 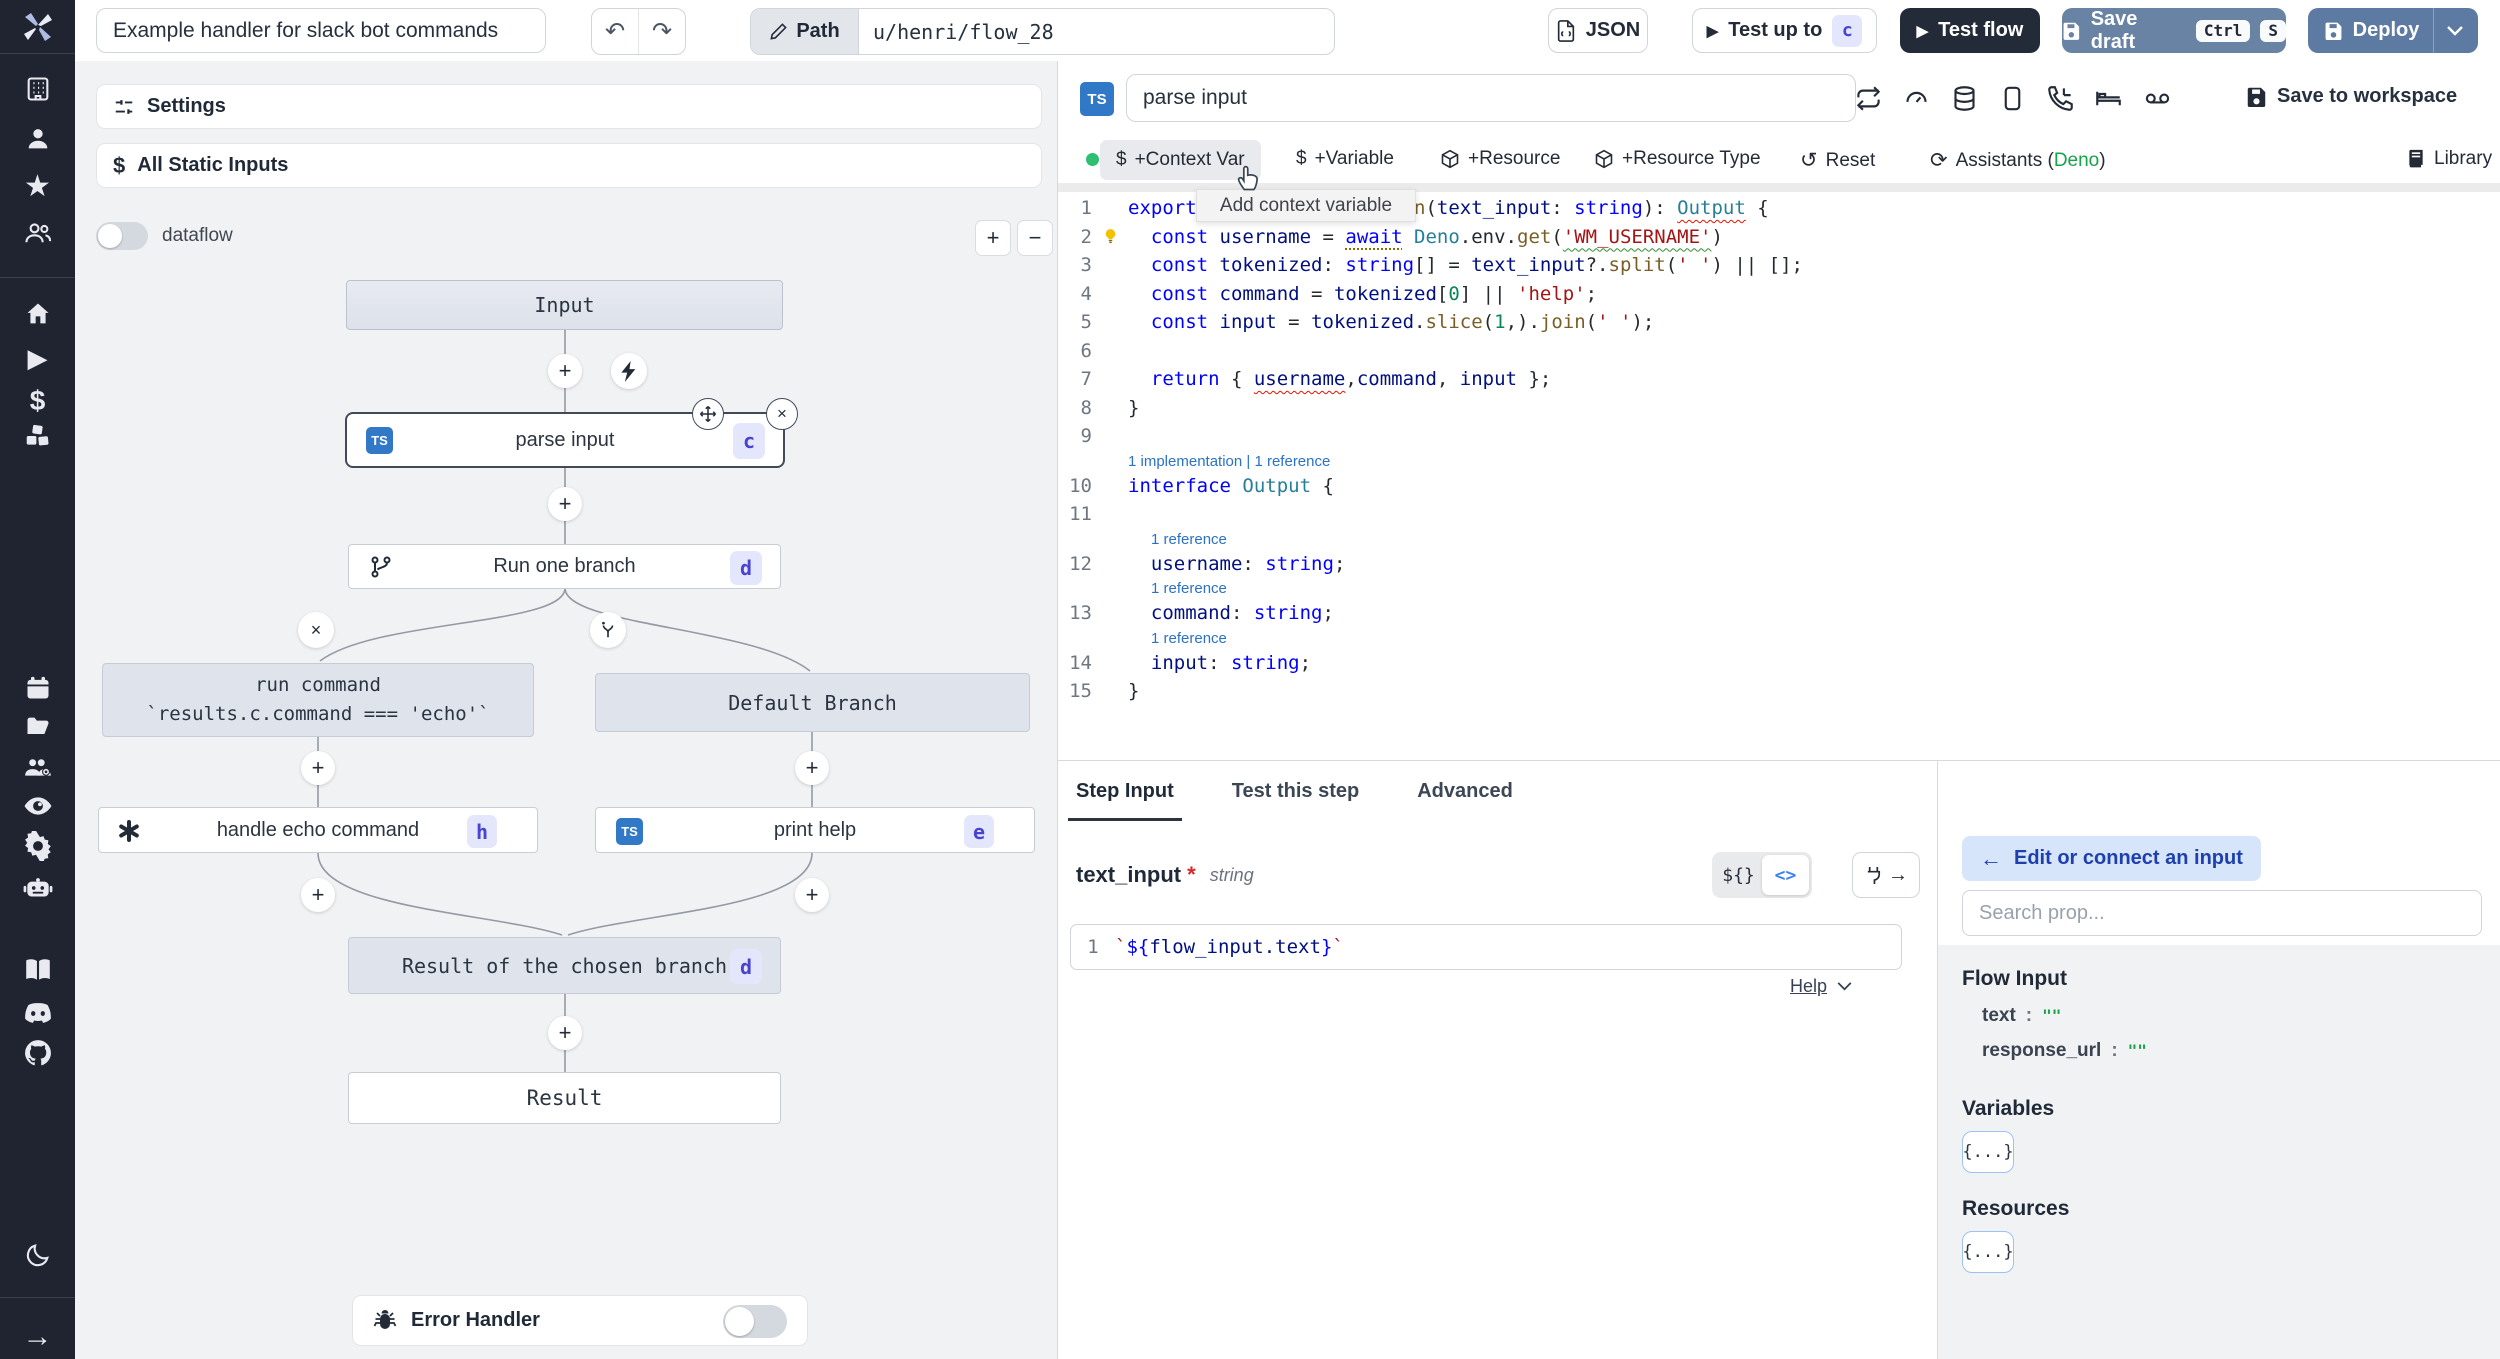 What do you see at coordinates (1779, 461) in the screenshot?
I see `codelens-link: 1 implementation | 1 reference` at bounding box center [1779, 461].